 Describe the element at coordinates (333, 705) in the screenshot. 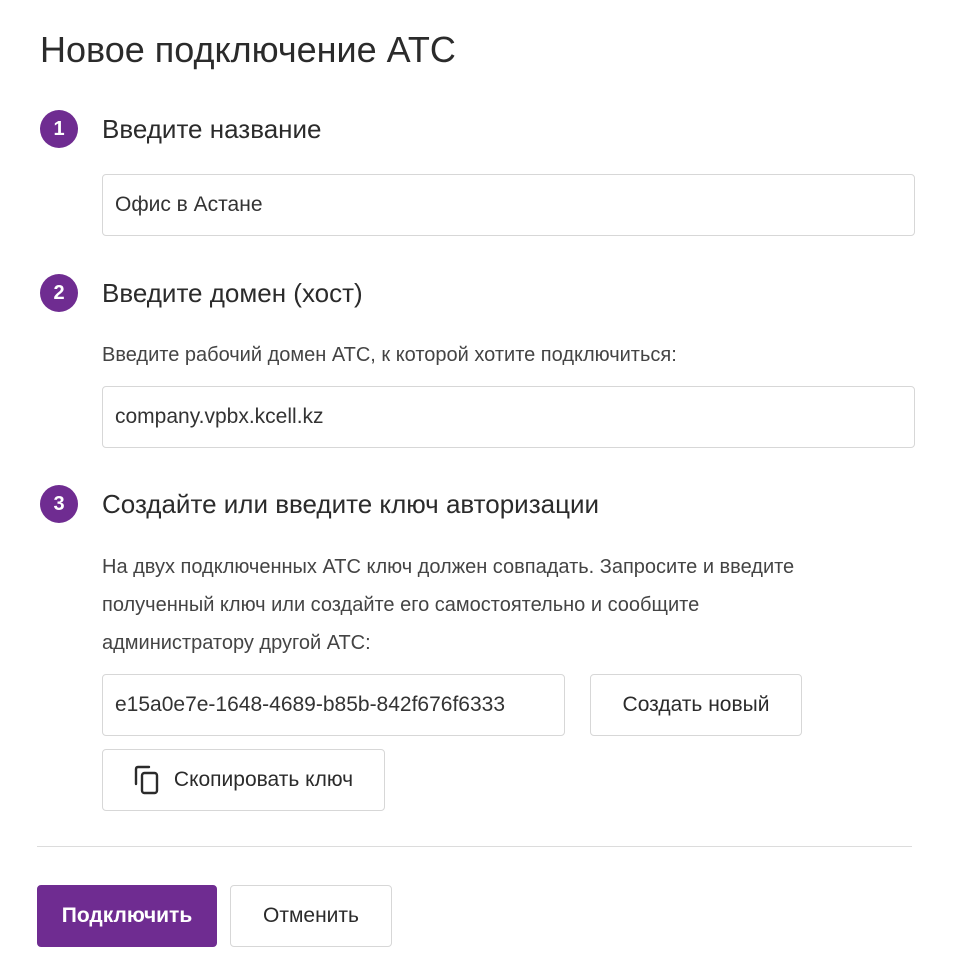

I see `auth-key-input` at that location.